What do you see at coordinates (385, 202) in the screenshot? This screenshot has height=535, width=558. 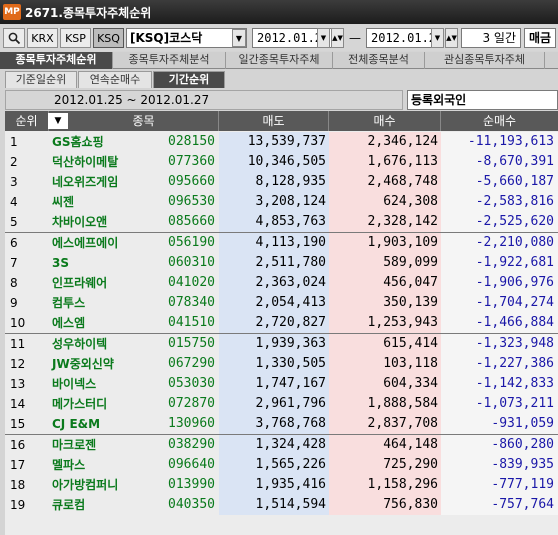 I see `buy-volume-cell: 624,308` at bounding box center [385, 202].